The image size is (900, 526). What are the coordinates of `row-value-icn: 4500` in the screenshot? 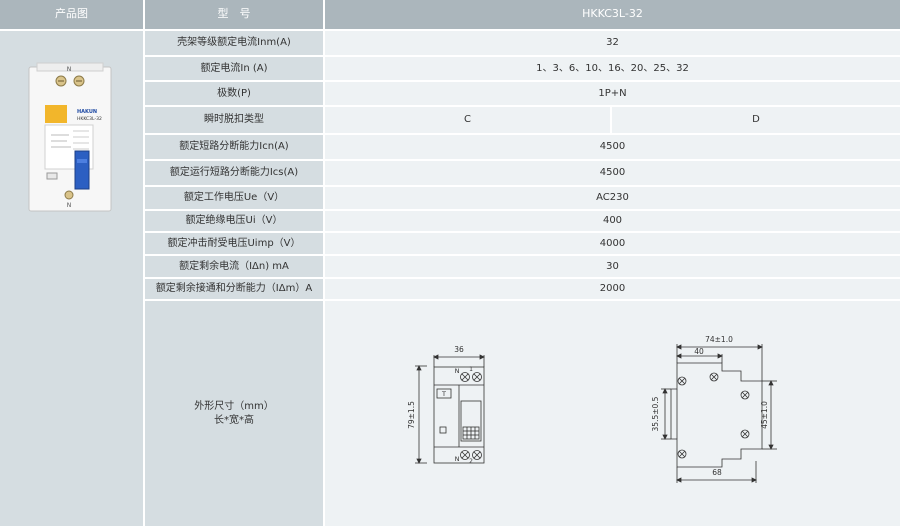 It's located at (612, 147).